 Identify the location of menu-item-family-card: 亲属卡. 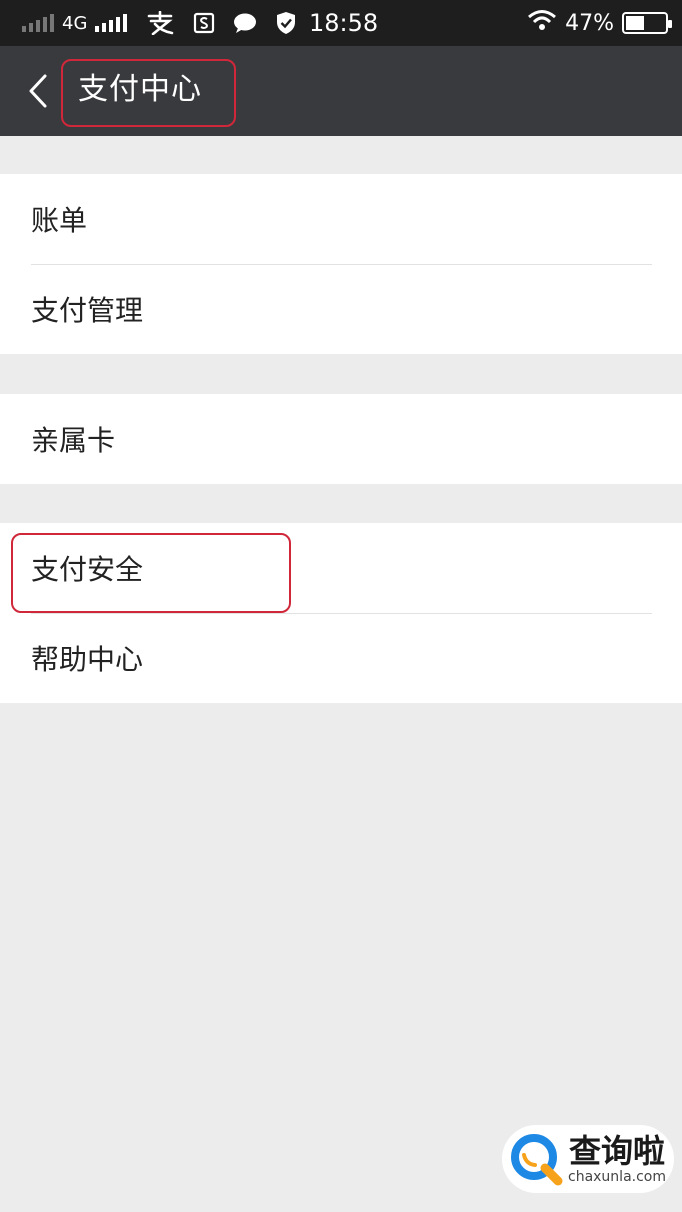
(341, 439).